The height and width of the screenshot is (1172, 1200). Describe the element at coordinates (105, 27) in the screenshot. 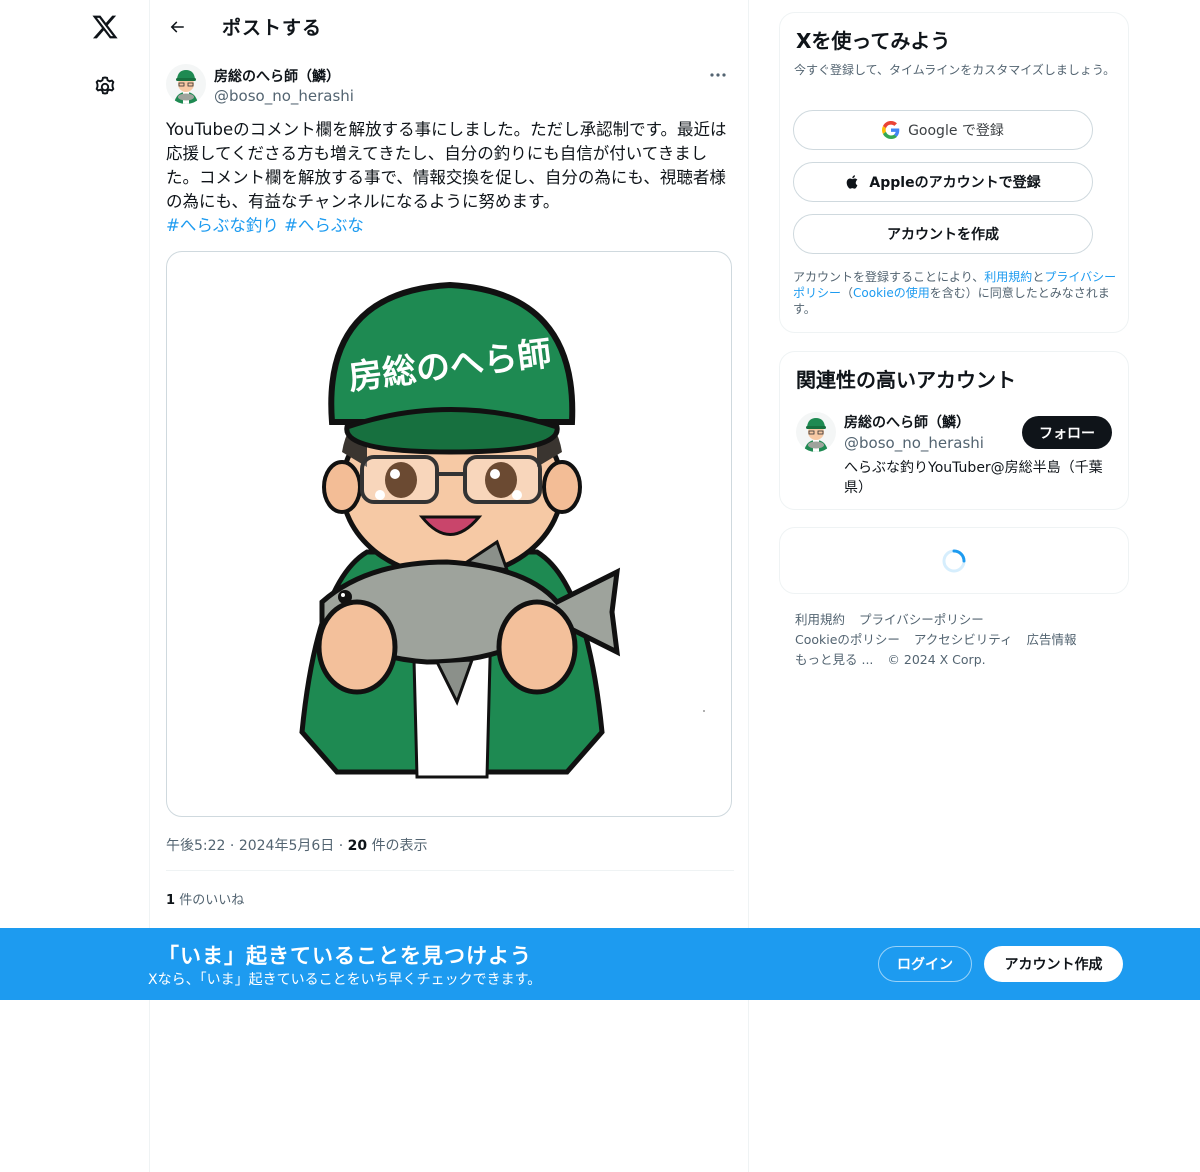

I see `x-logo-icon` at that location.